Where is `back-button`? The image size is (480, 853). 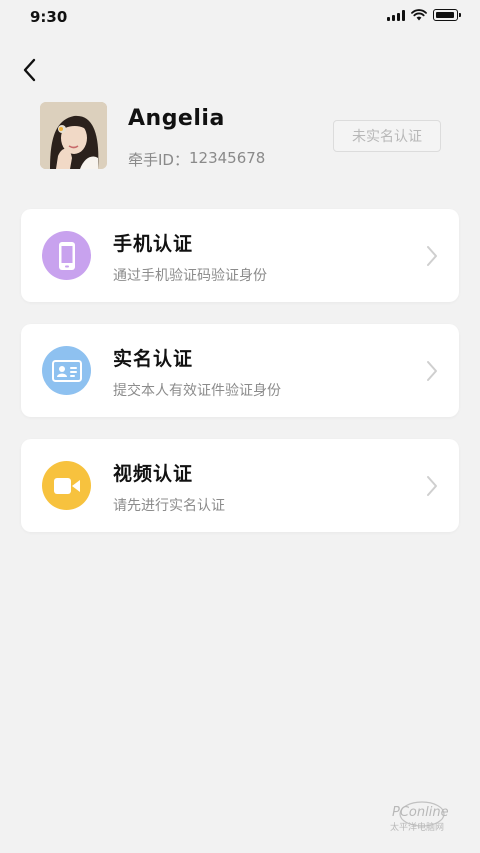 back-button is located at coordinates (29, 70).